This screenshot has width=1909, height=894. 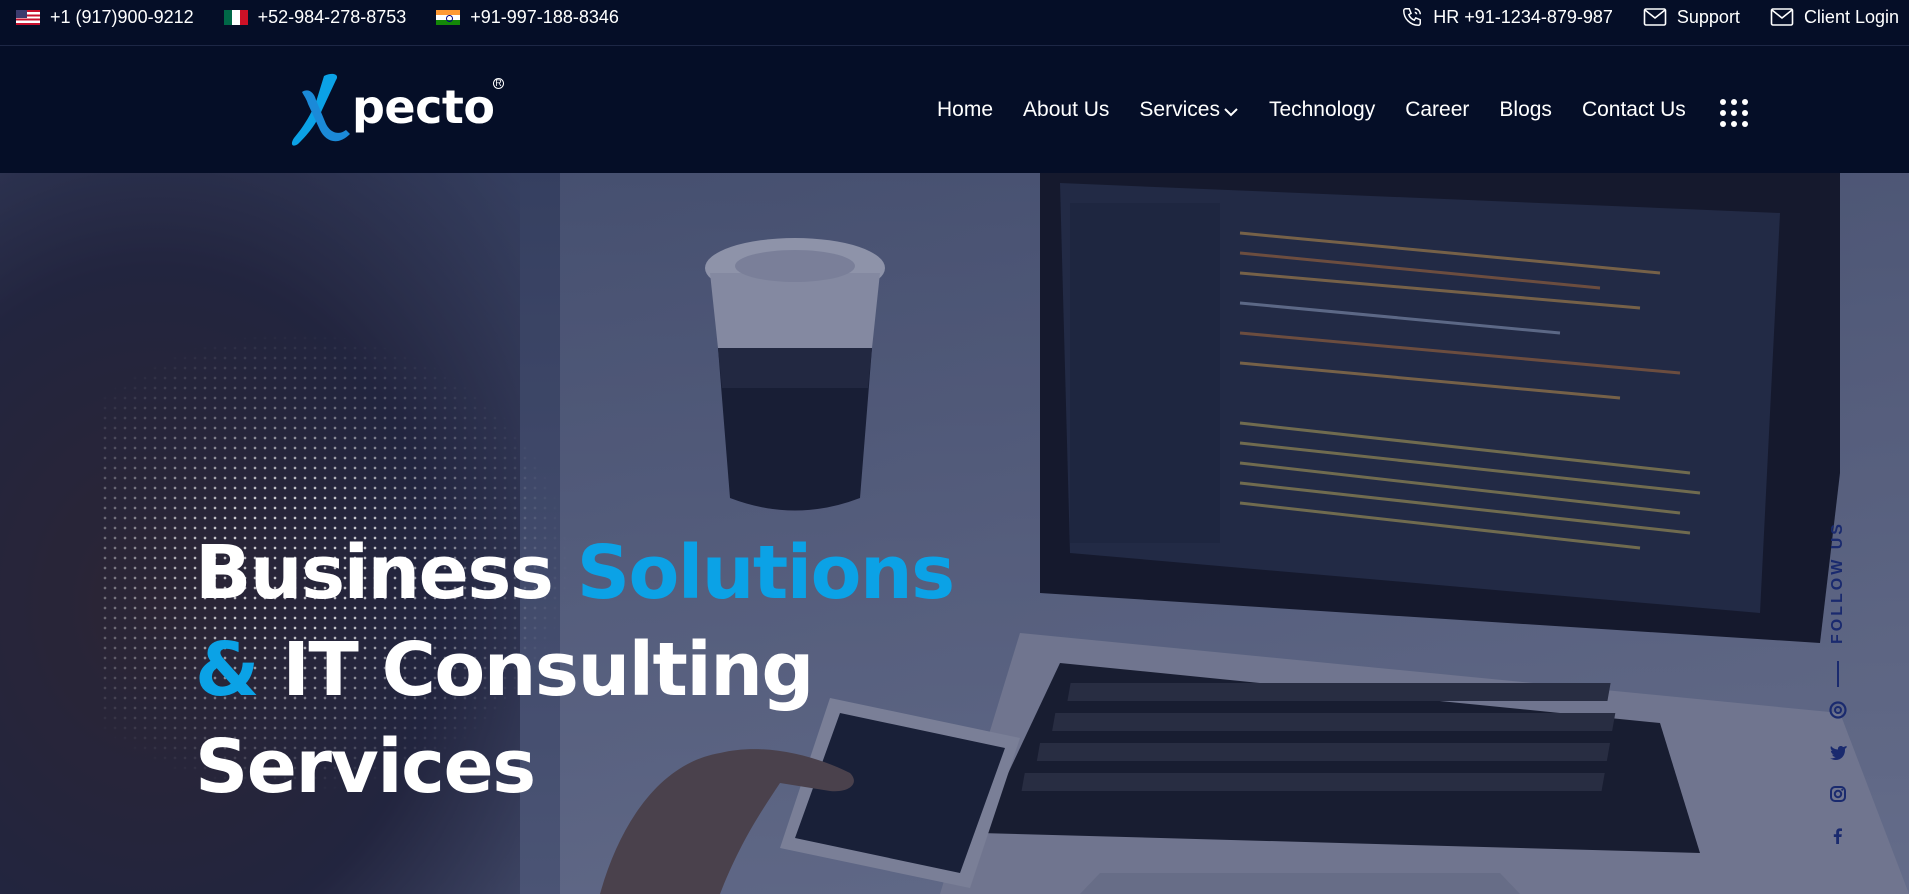 I want to click on nav-label: Services, so click(x=1179, y=109).